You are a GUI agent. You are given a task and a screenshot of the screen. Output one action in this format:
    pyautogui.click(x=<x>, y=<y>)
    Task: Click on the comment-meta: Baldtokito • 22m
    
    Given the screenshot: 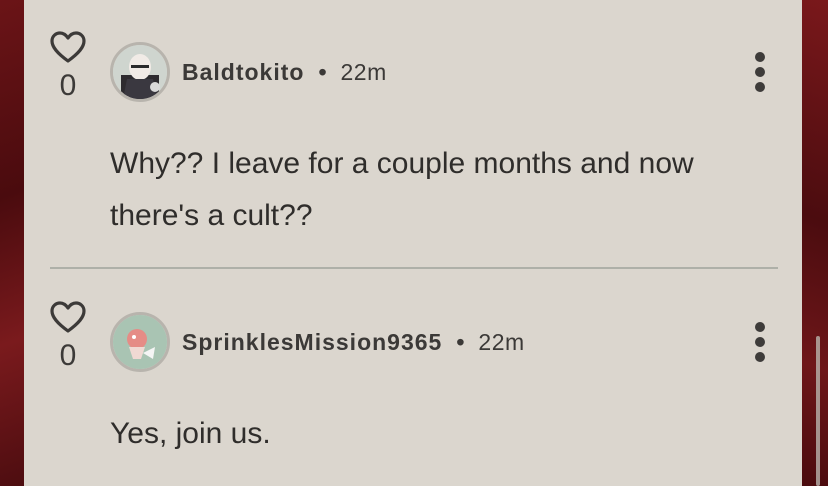 What is the action you would take?
    pyautogui.click(x=284, y=72)
    